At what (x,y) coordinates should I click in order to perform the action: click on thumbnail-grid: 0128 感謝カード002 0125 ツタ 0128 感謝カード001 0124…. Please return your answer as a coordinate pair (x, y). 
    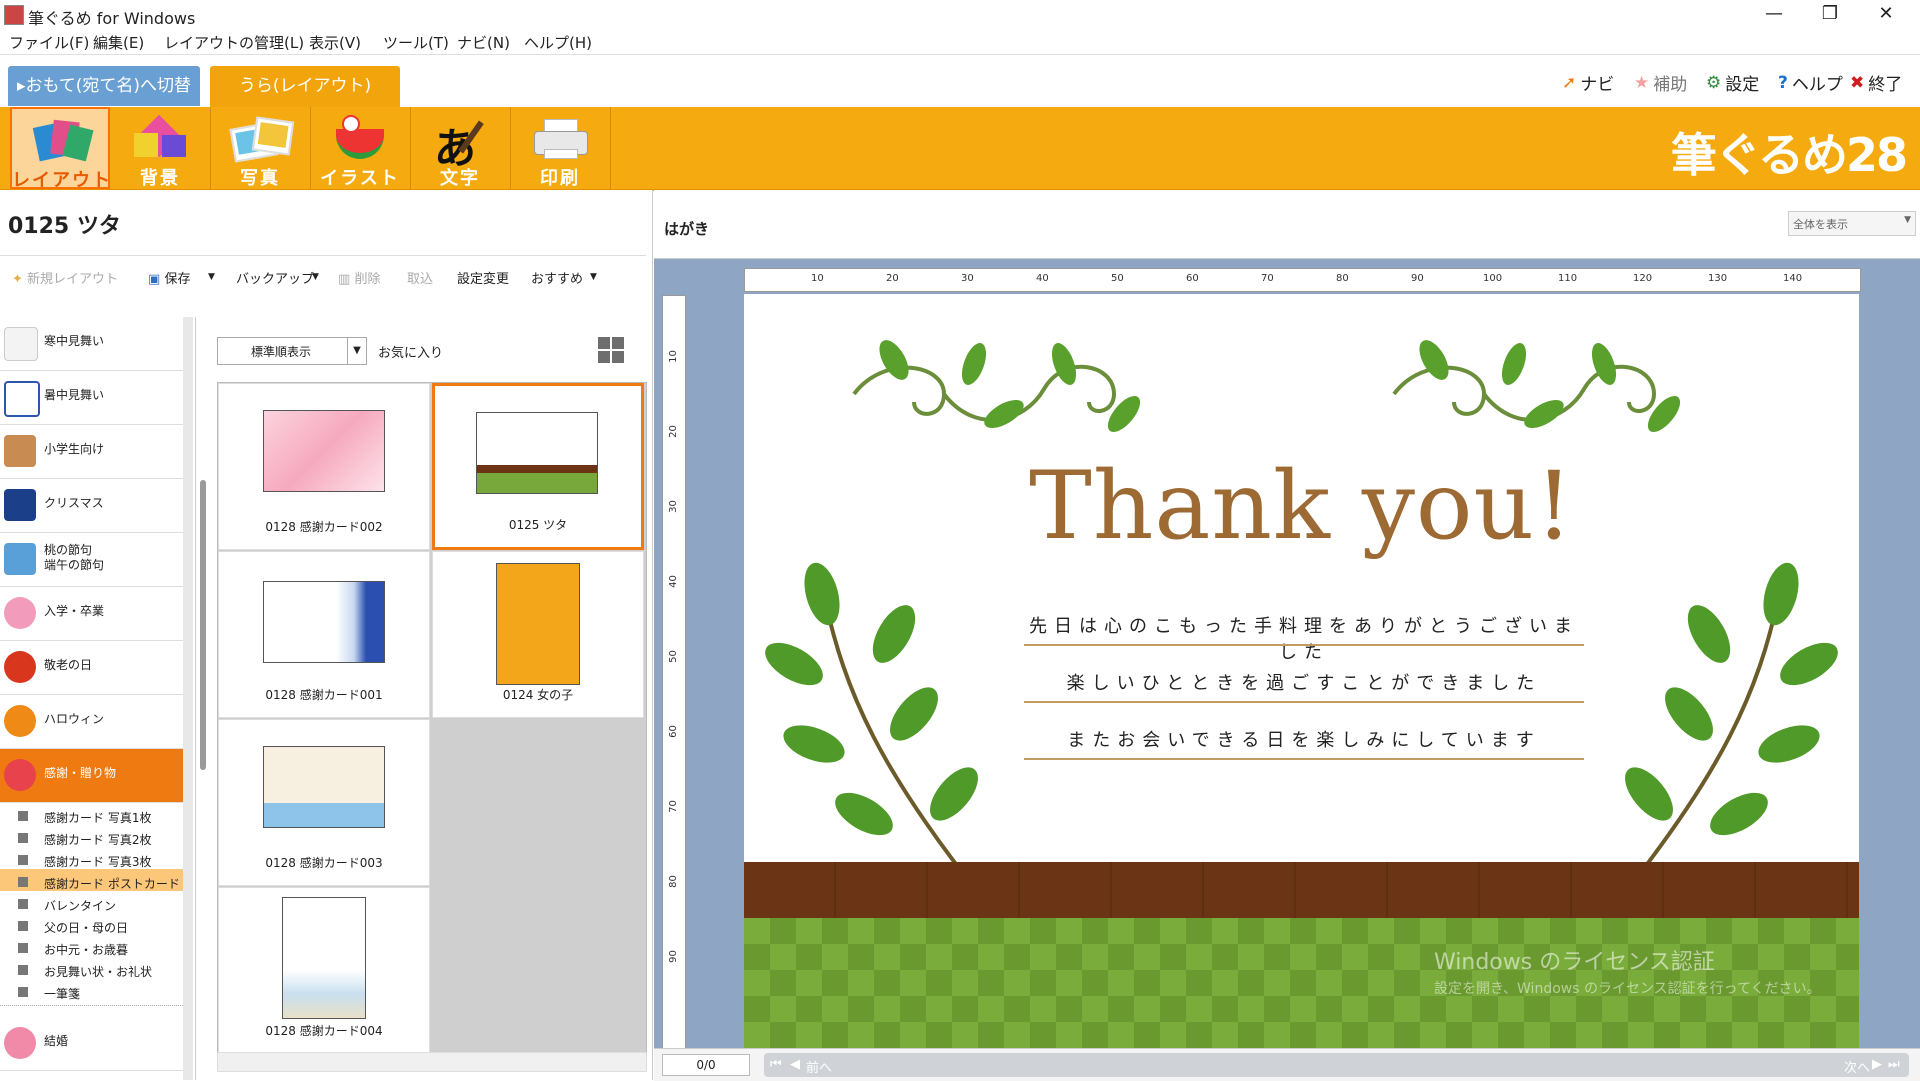
    Looking at the image, I should click on (432, 718).